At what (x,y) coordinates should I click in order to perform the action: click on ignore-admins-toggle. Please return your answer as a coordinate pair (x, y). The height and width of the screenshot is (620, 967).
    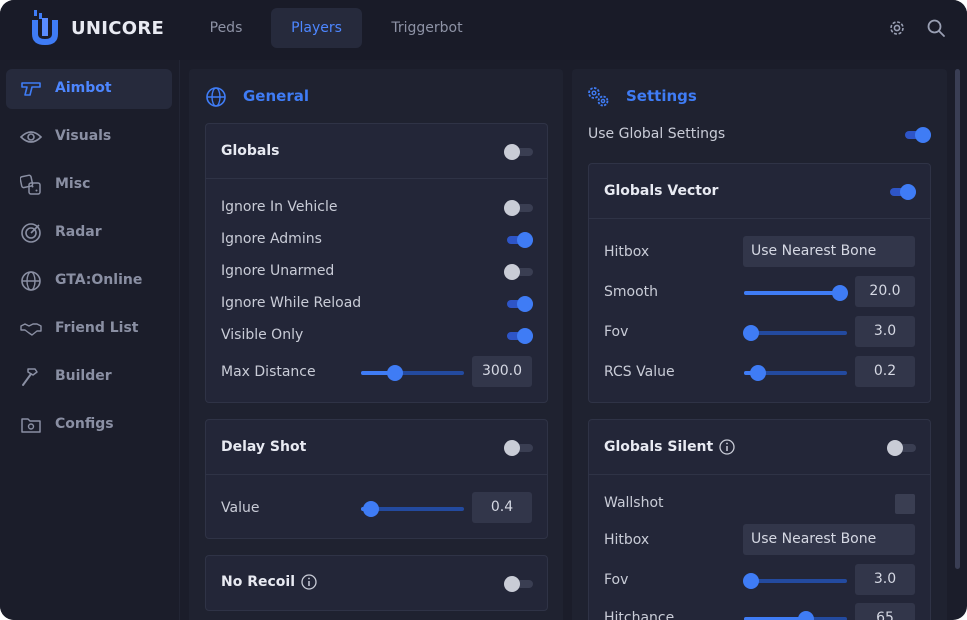
    Looking at the image, I should click on (519, 240).